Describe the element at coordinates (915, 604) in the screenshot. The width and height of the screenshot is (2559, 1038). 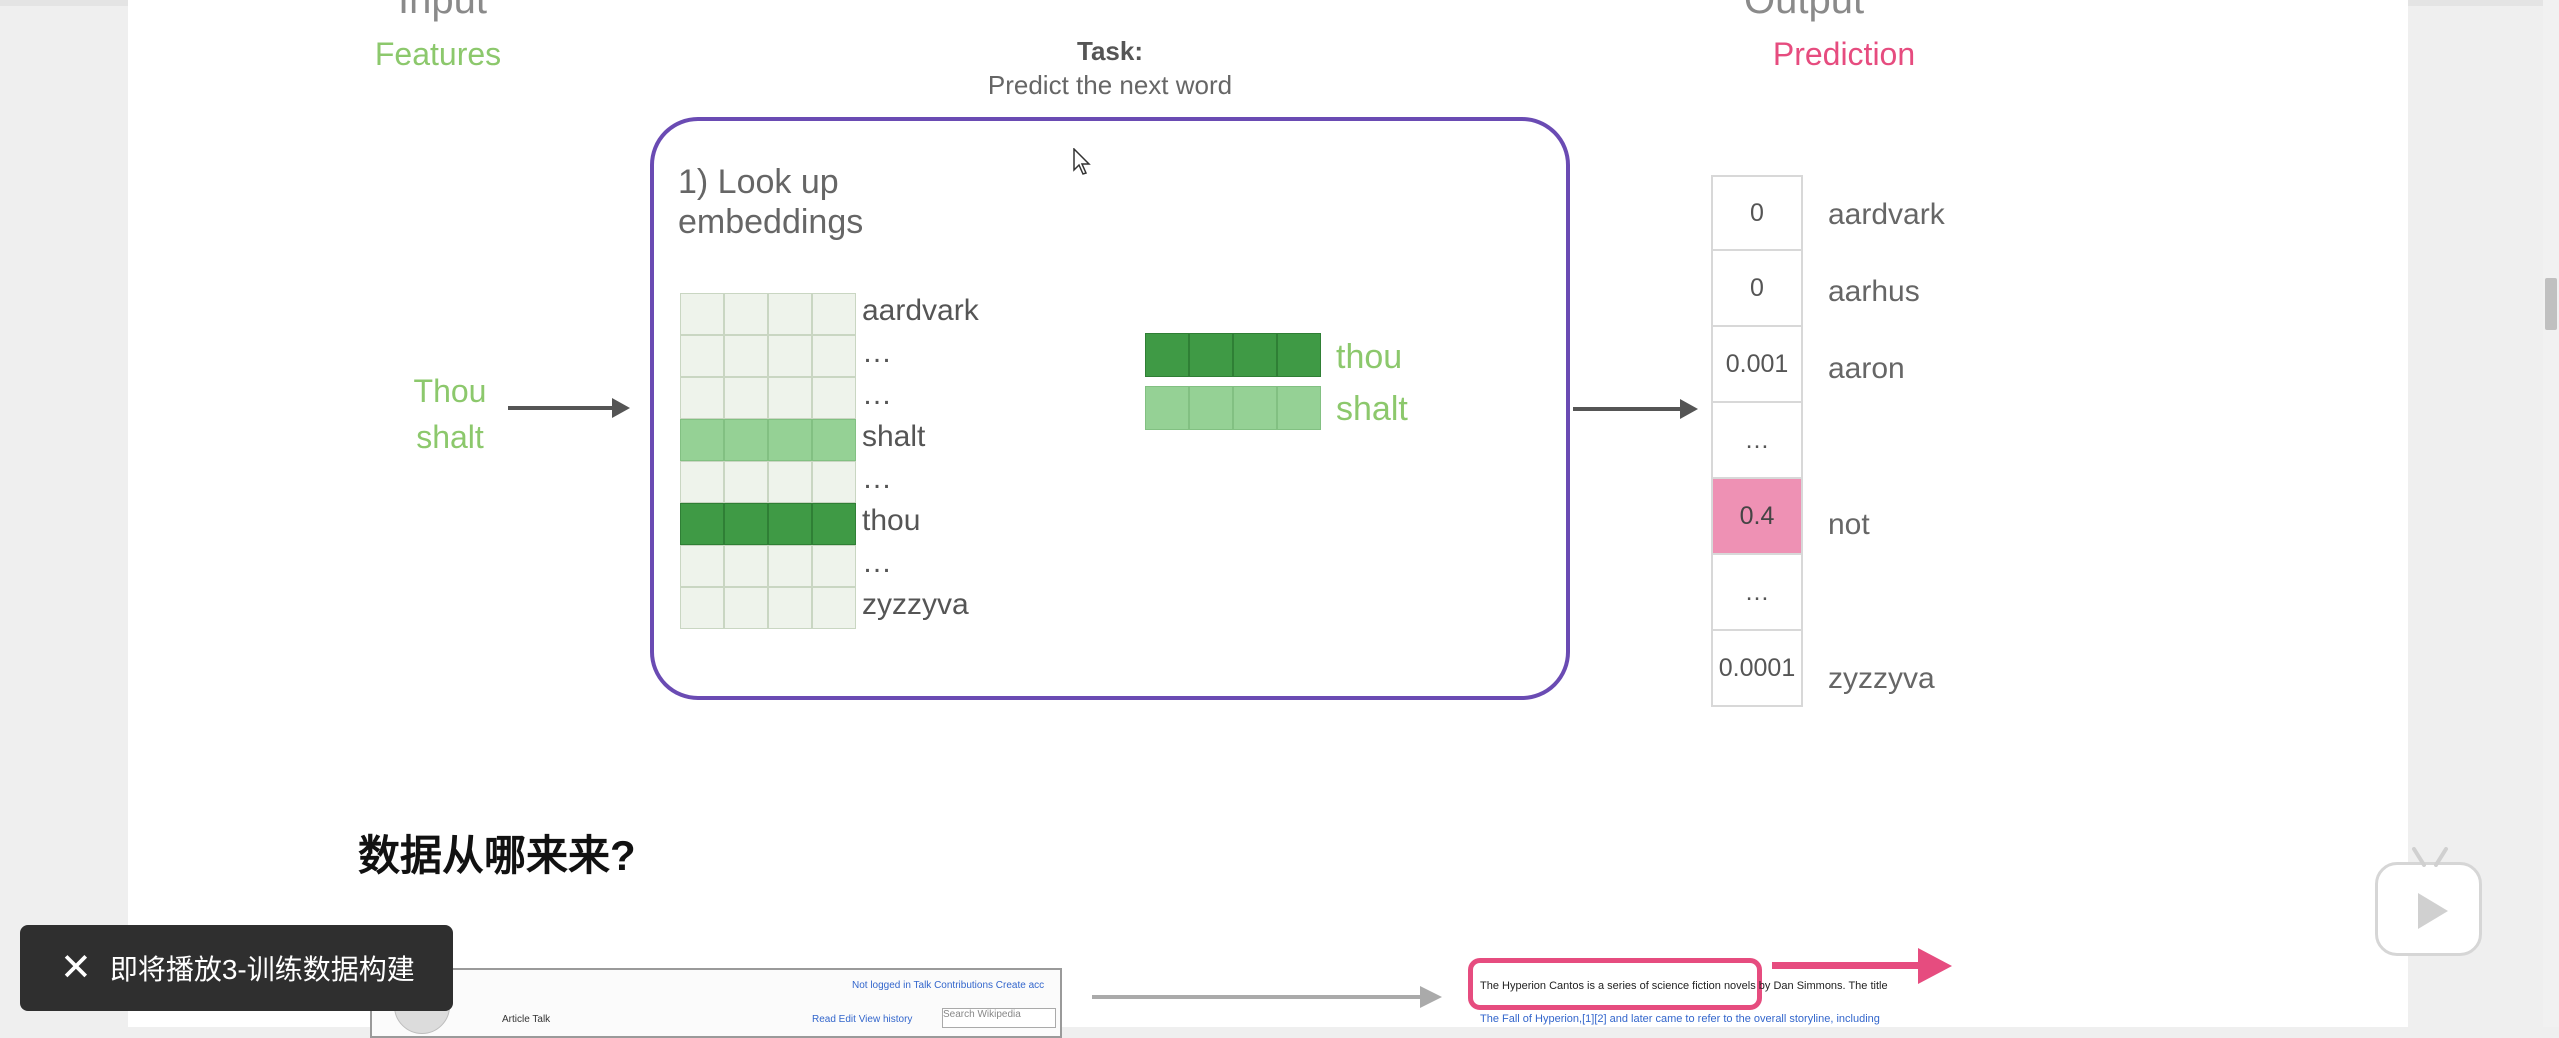
I see `embedding-word: zyzzyva` at that location.